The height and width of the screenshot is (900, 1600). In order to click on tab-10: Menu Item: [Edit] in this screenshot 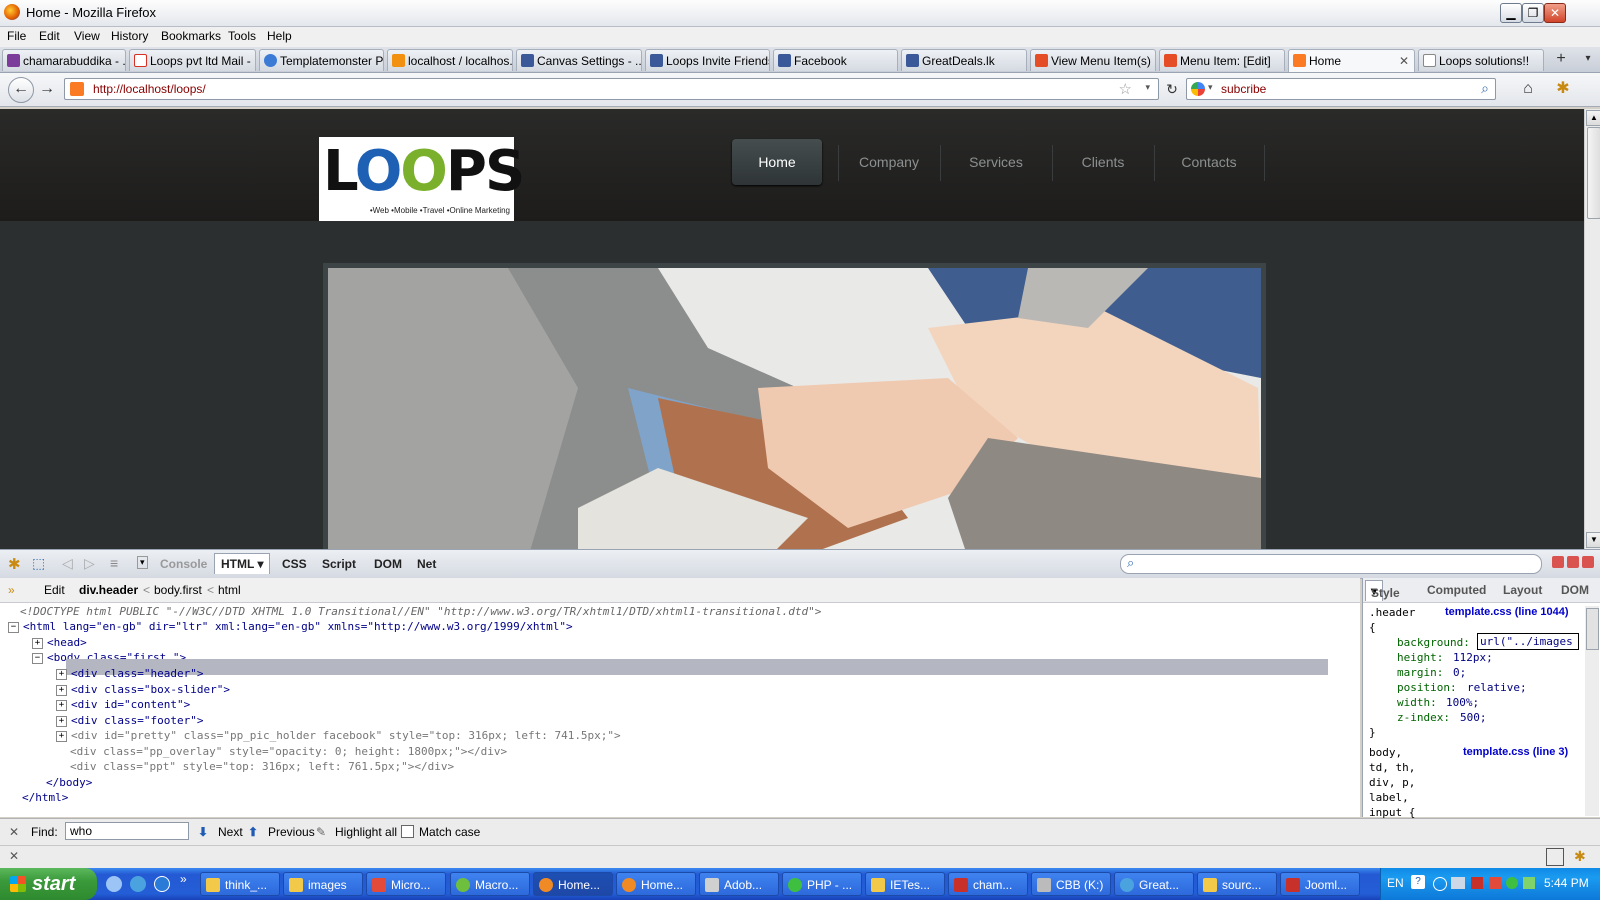, I will do `click(1222, 60)`.